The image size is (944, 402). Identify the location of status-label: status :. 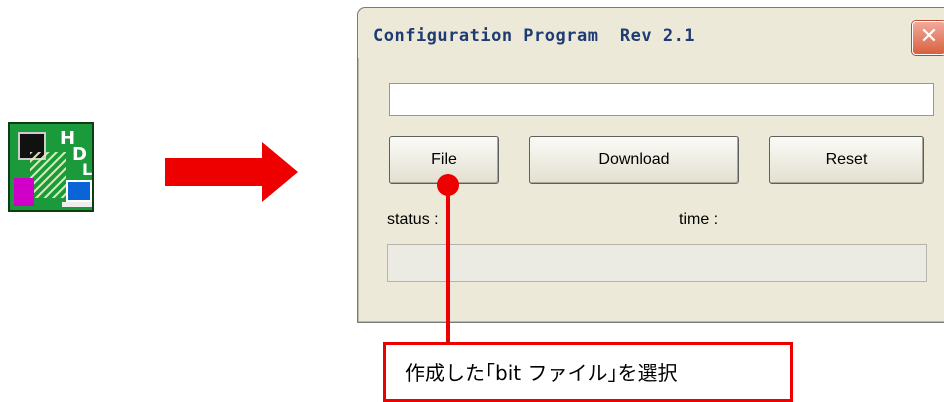
(413, 219).